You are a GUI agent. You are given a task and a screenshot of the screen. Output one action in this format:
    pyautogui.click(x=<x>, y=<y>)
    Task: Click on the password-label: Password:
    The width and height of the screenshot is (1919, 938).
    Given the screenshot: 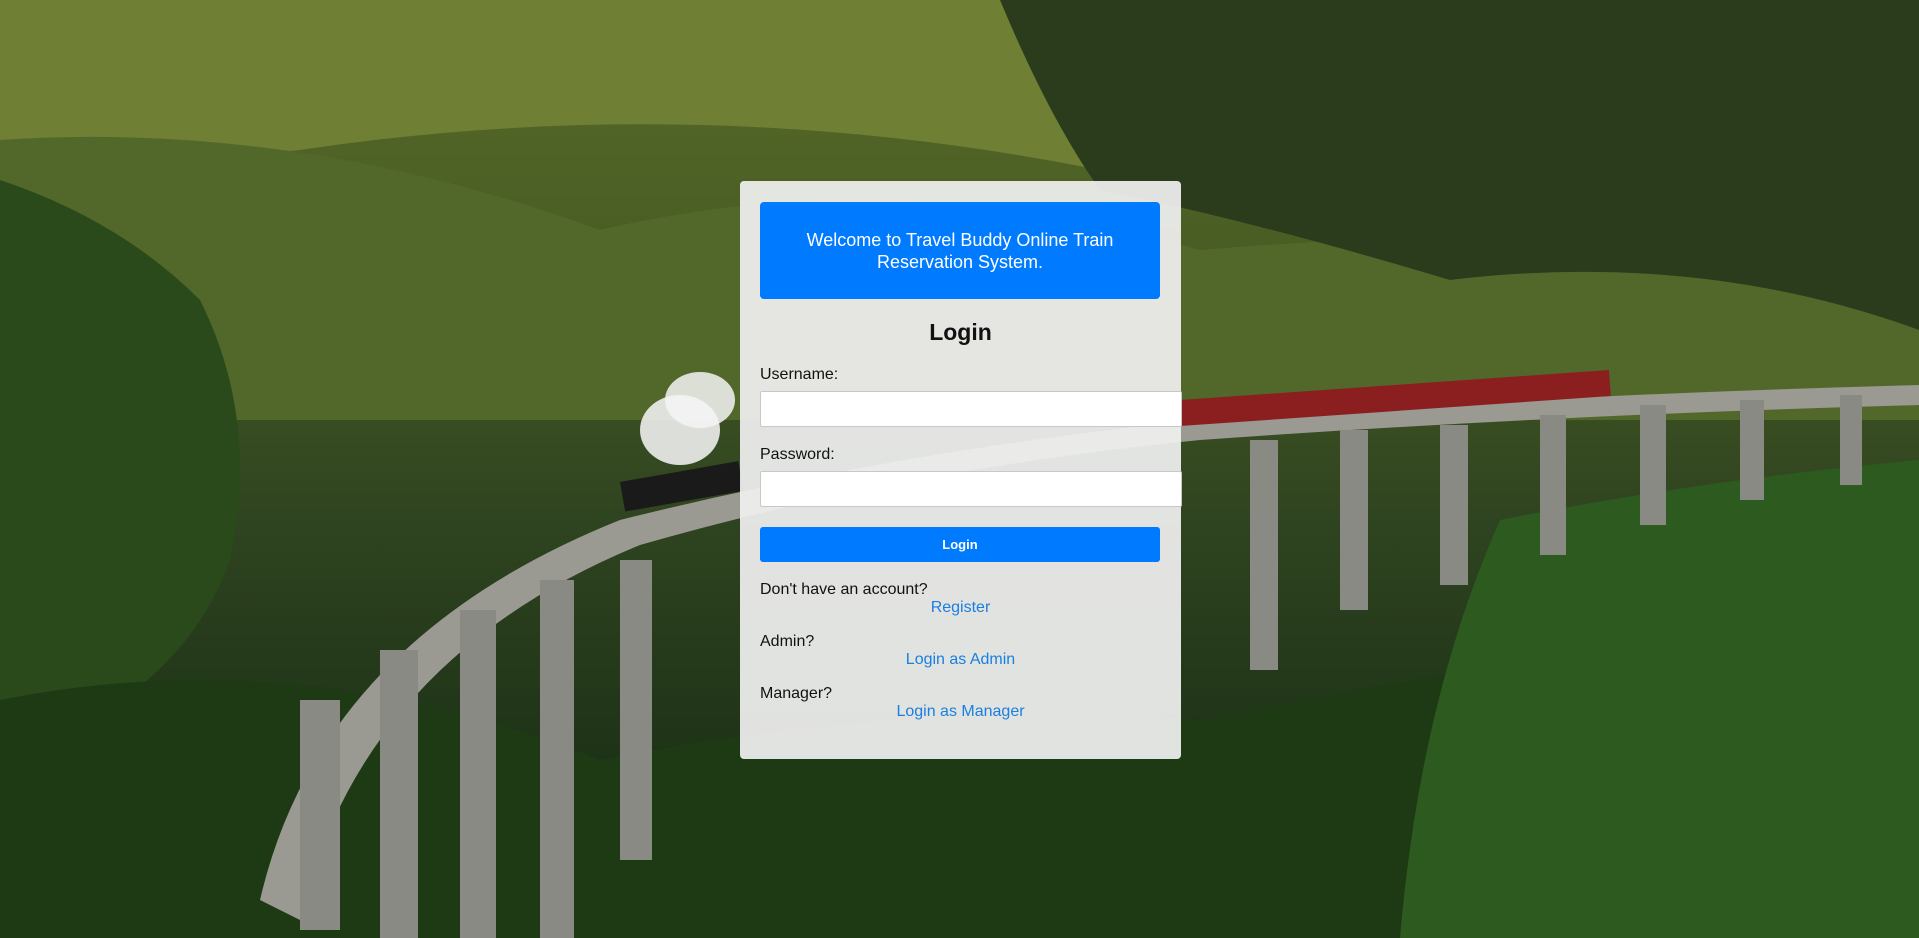 What is the action you would take?
    pyautogui.click(x=797, y=454)
    